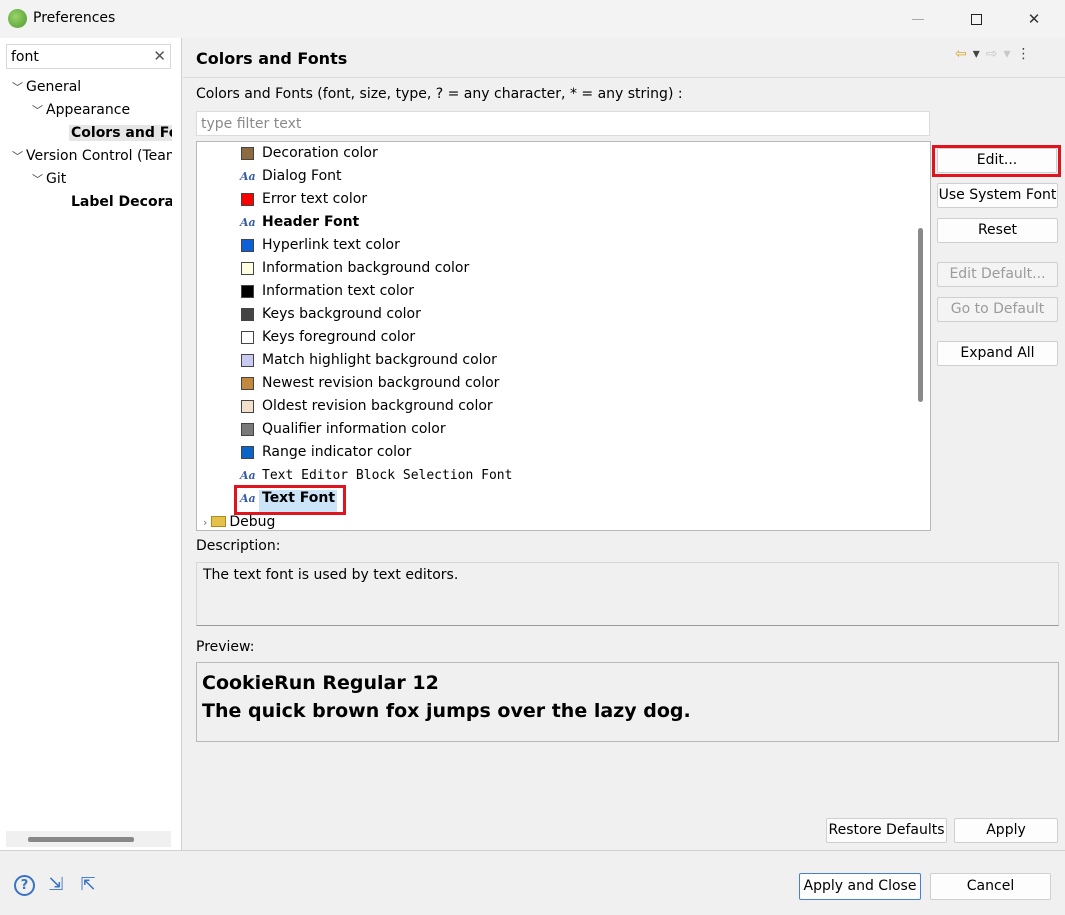 Image resolution: width=1065 pixels, height=915 pixels. Describe the element at coordinates (24, 885) in the screenshot. I see `help-icon: ?` at that location.